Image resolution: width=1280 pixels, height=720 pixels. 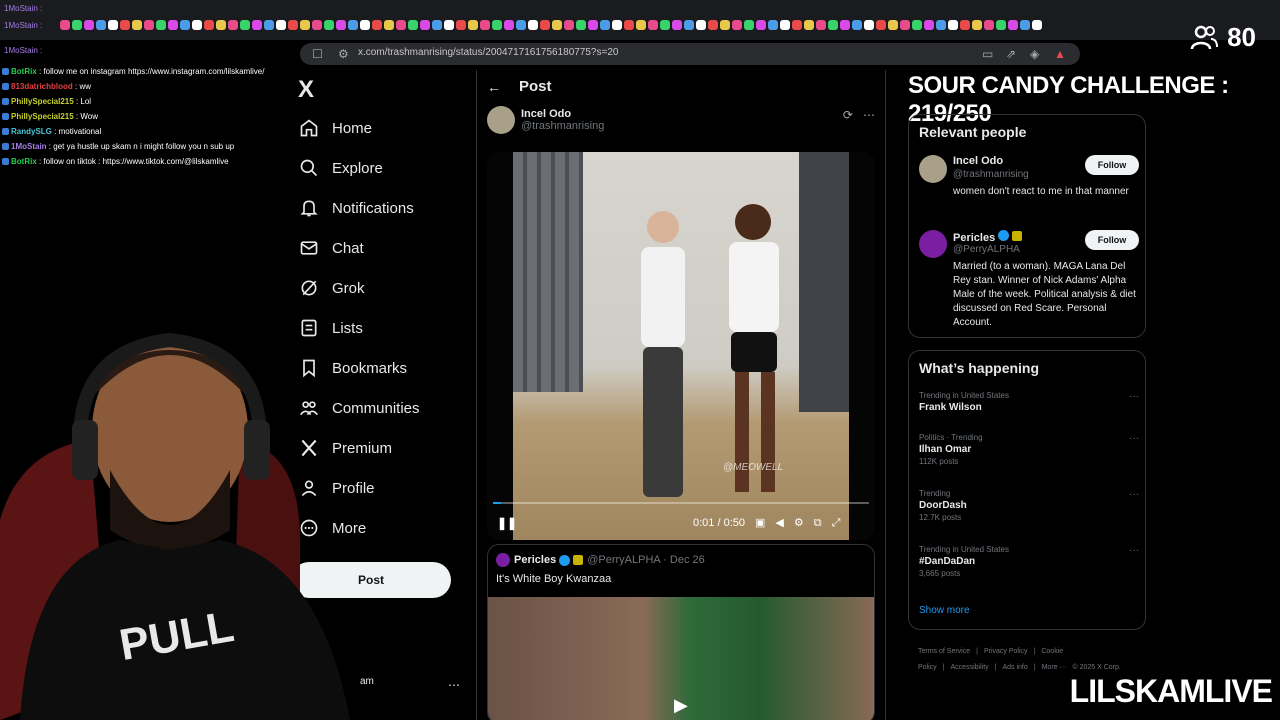 I want to click on trend-item: Trending DoorDash 12.7K posts ···, so click(x=1029, y=505).